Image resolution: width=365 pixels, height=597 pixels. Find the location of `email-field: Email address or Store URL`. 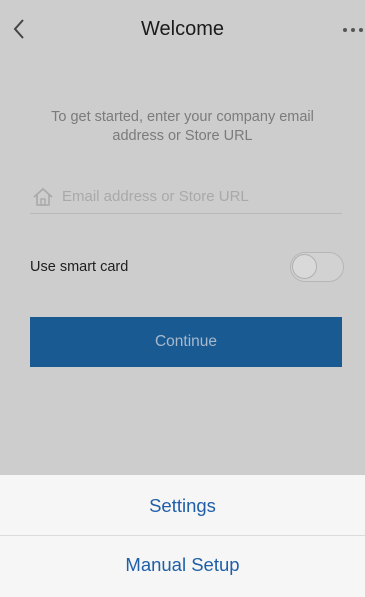

email-field: Email address or Store URL is located at coordinates (186, 197).